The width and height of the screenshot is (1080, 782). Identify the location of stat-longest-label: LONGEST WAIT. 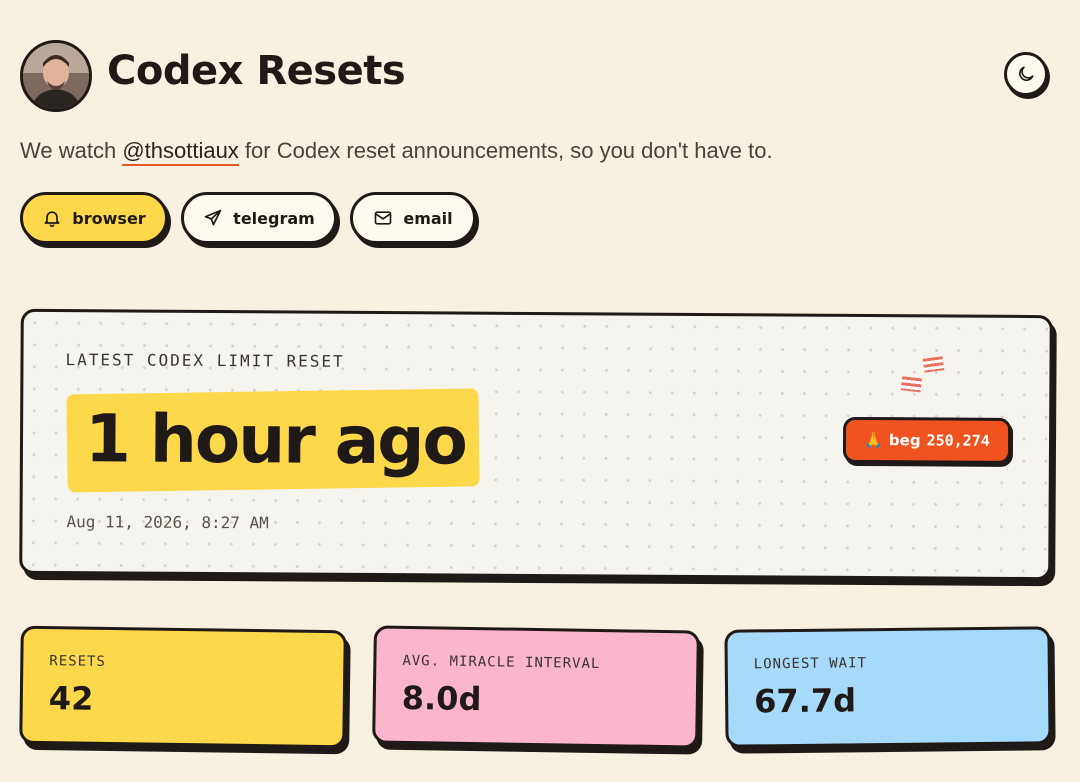
(810, 664).